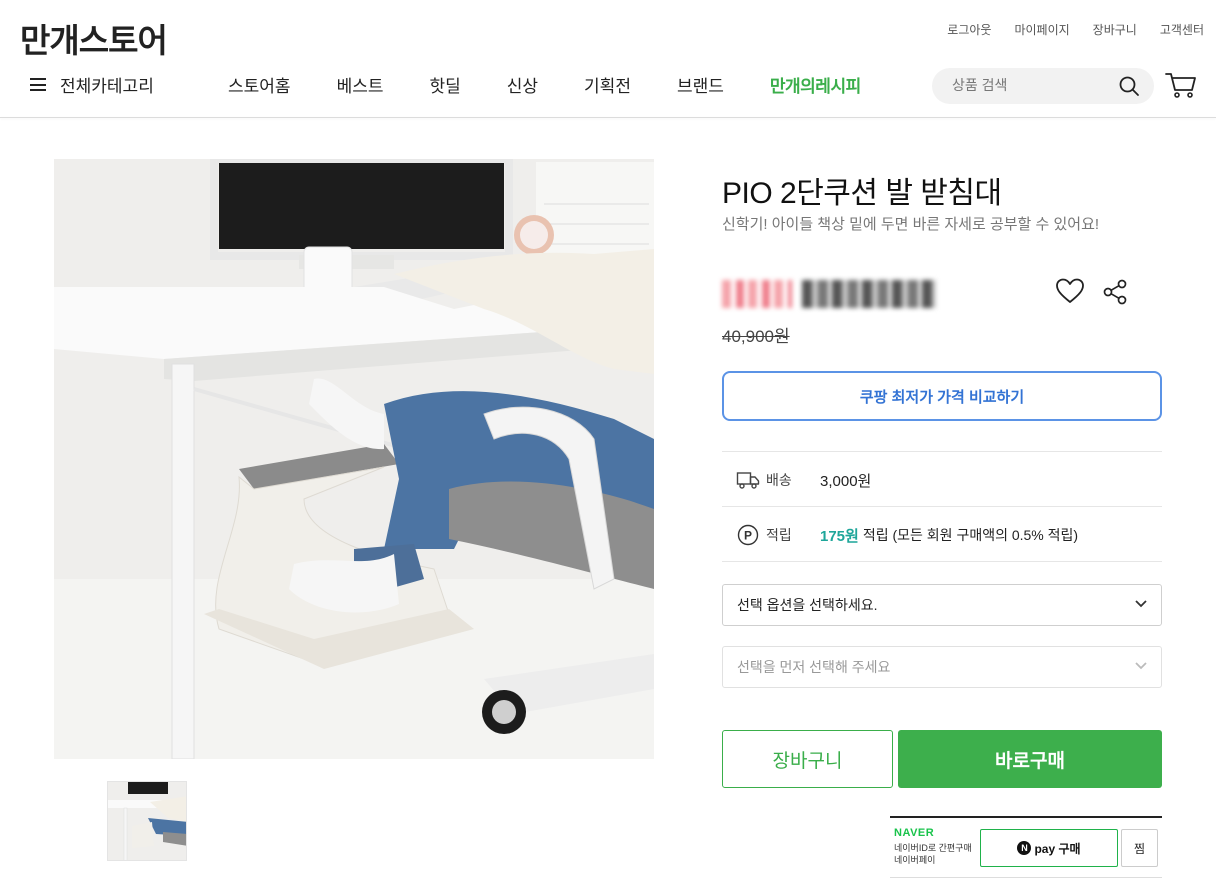 Image resolution: width=1216 pixels, height=879 pixels. I want to click on shipping-label: 배송, so click(779, 480).